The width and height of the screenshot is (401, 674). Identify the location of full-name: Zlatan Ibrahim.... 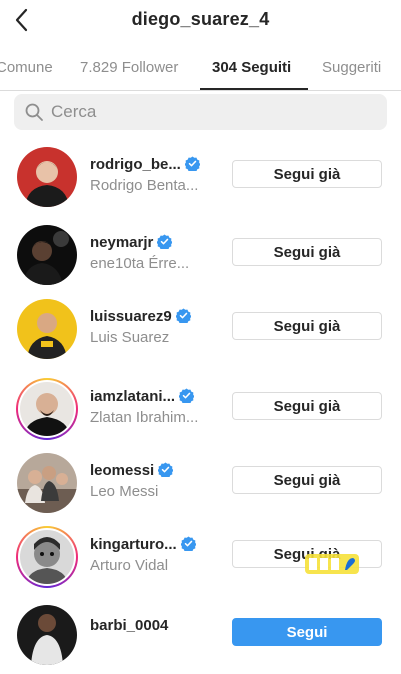
(144, 417).